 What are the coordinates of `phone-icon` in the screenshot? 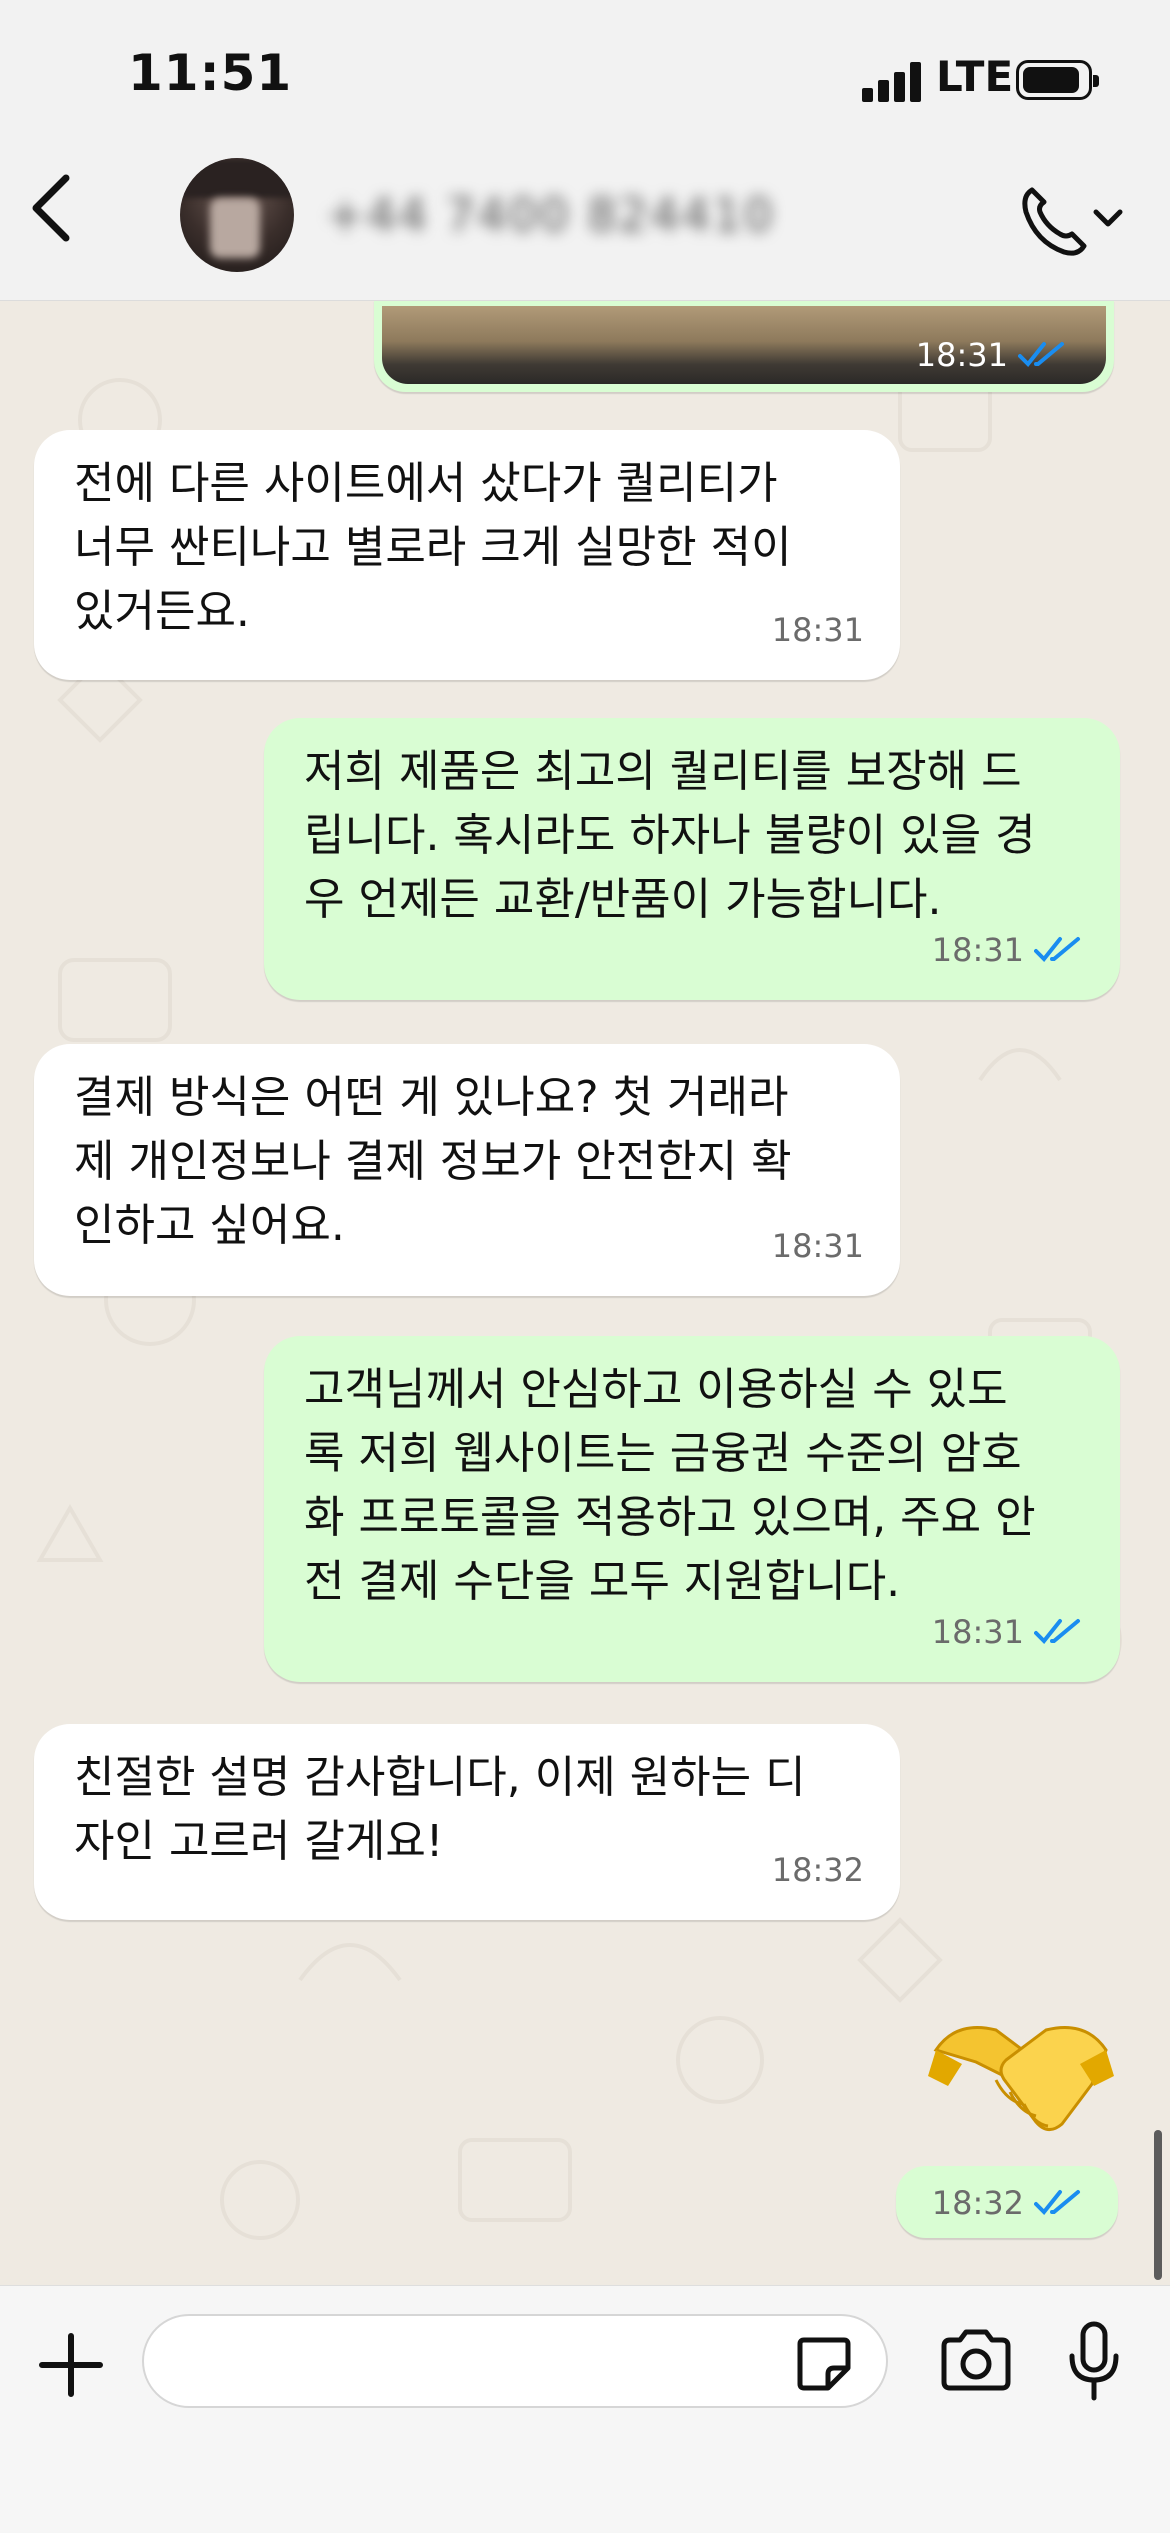 It's located at (1072, 221).